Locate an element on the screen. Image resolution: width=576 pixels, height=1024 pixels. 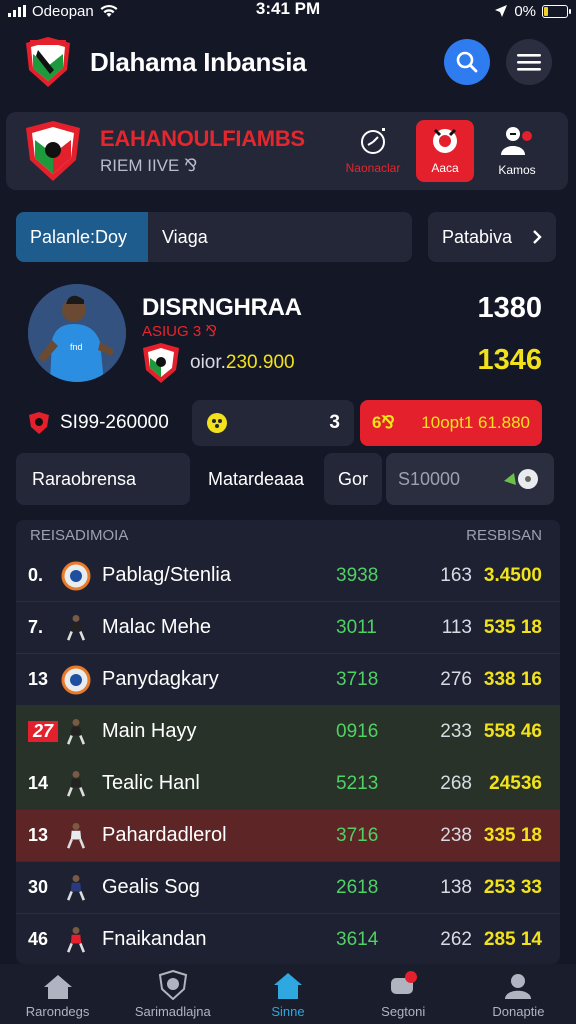
home-icon is located at coordinates (57, 986).